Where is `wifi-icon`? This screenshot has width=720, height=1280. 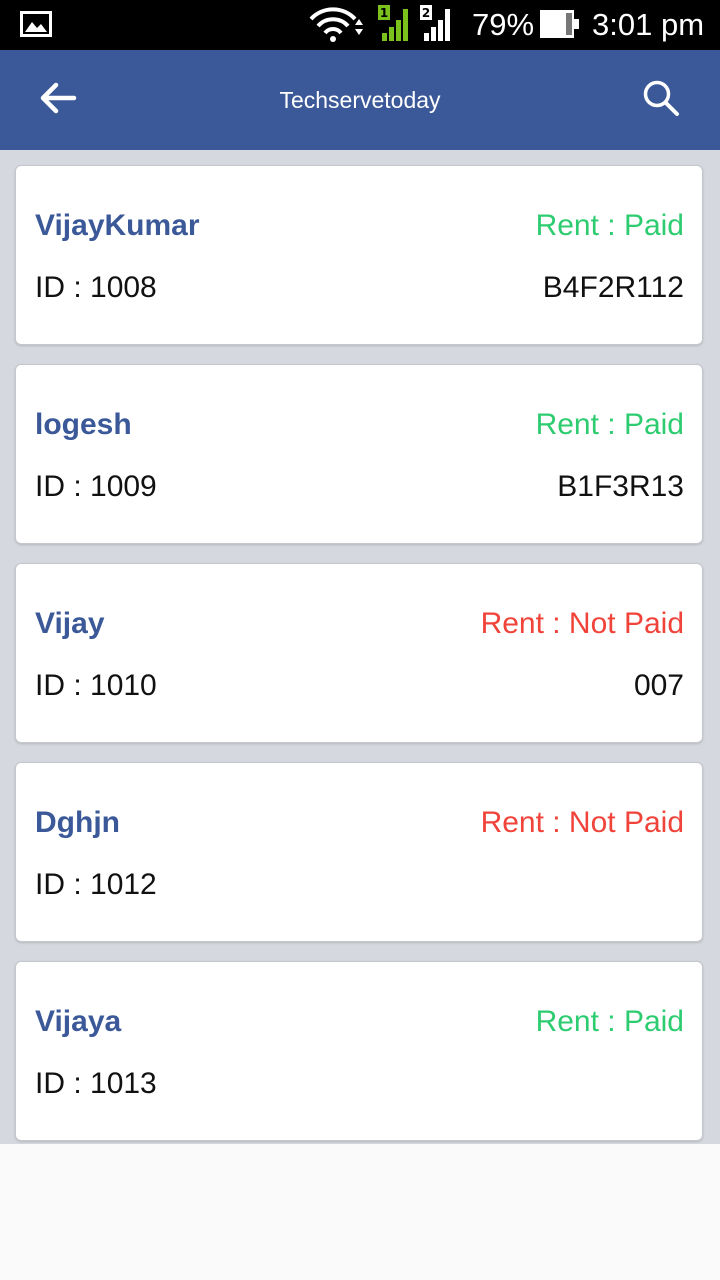 wifi-icon is located at coordinates (338, 27).